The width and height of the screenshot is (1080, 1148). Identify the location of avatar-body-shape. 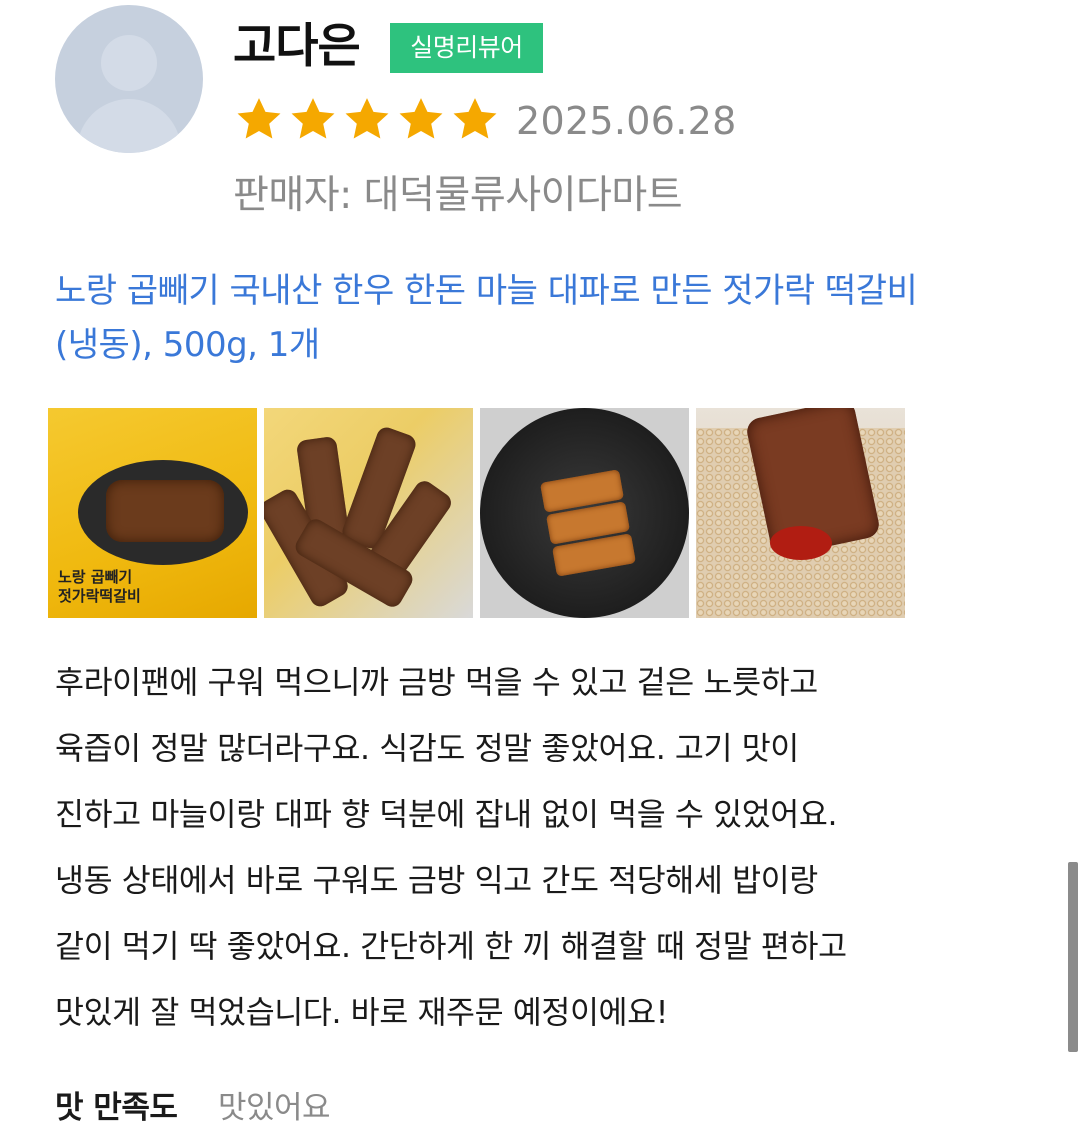
(129, 126).